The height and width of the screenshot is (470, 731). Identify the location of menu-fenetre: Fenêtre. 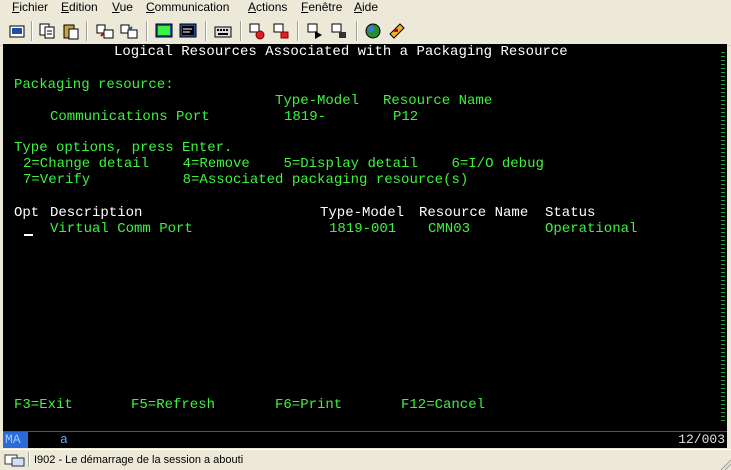
(321, 8).